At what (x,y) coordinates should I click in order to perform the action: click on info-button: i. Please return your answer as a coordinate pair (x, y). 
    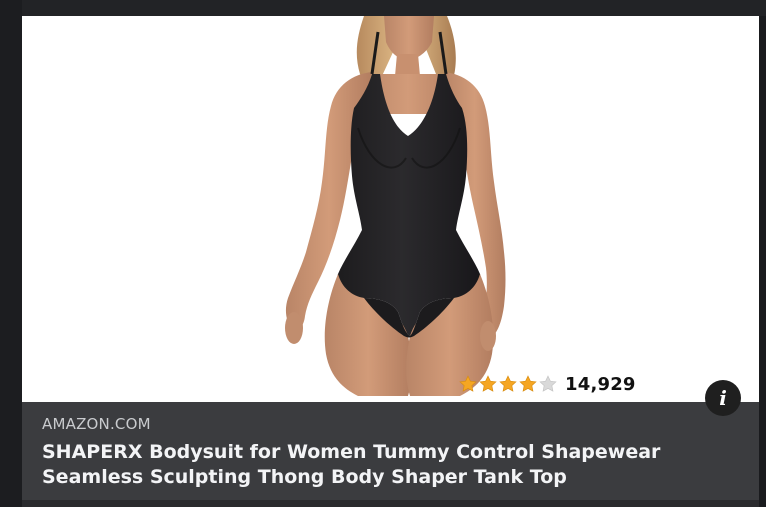
    Looking at the image, I should click on (723, 398).